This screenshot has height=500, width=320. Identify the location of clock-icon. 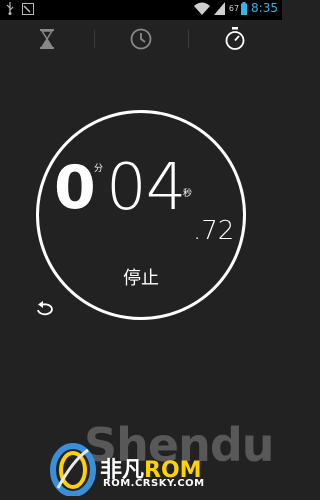
(141, 39).